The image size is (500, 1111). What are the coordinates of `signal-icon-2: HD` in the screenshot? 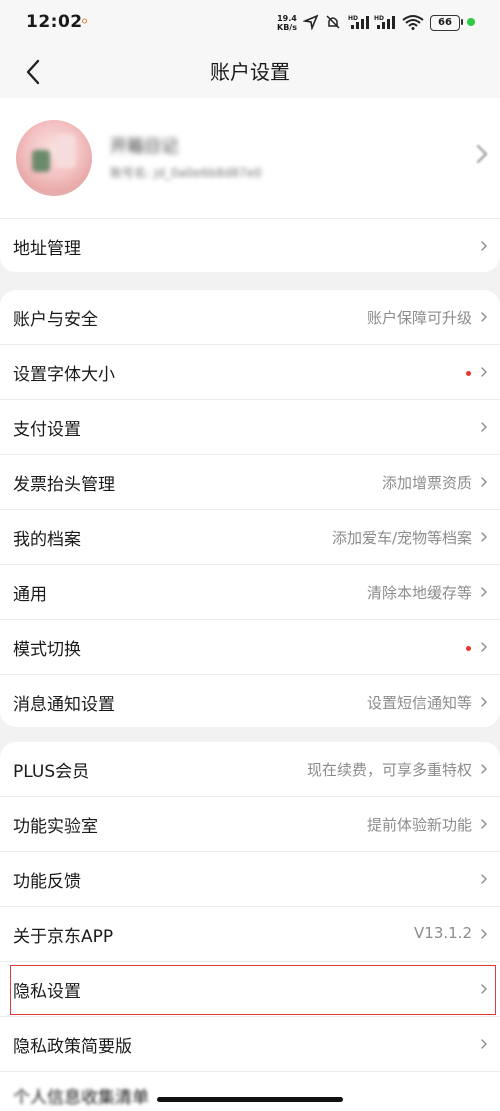 It's located at (384, 22).